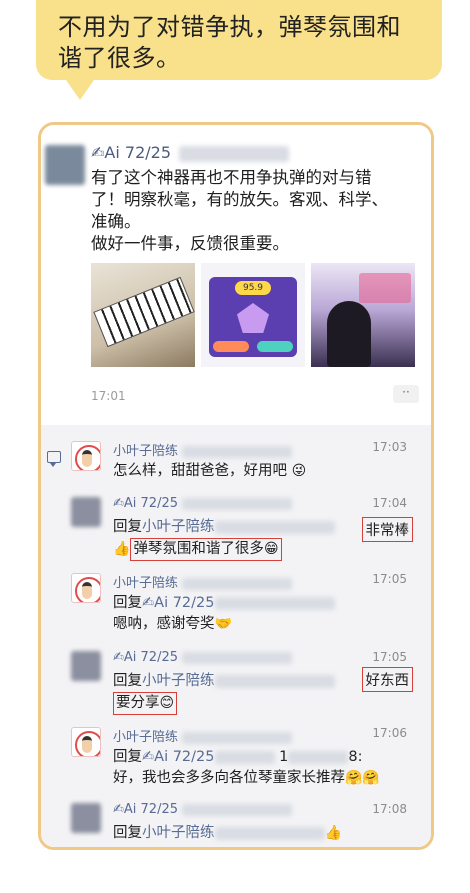 Image resolution: width=470 pixels, height=893 pixels. Describe the element at coordinates (389, 447) in the screenshot. I see `comment-time: 17:03` at that location.